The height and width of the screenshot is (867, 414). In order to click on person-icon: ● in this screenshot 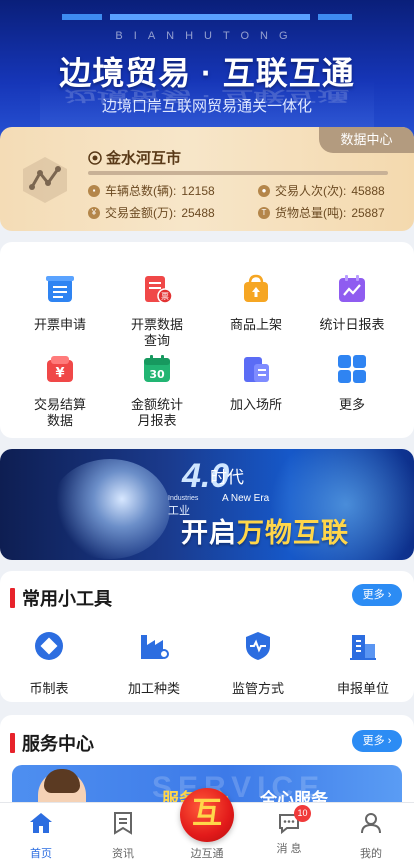, I will do `click(264, 190)`.